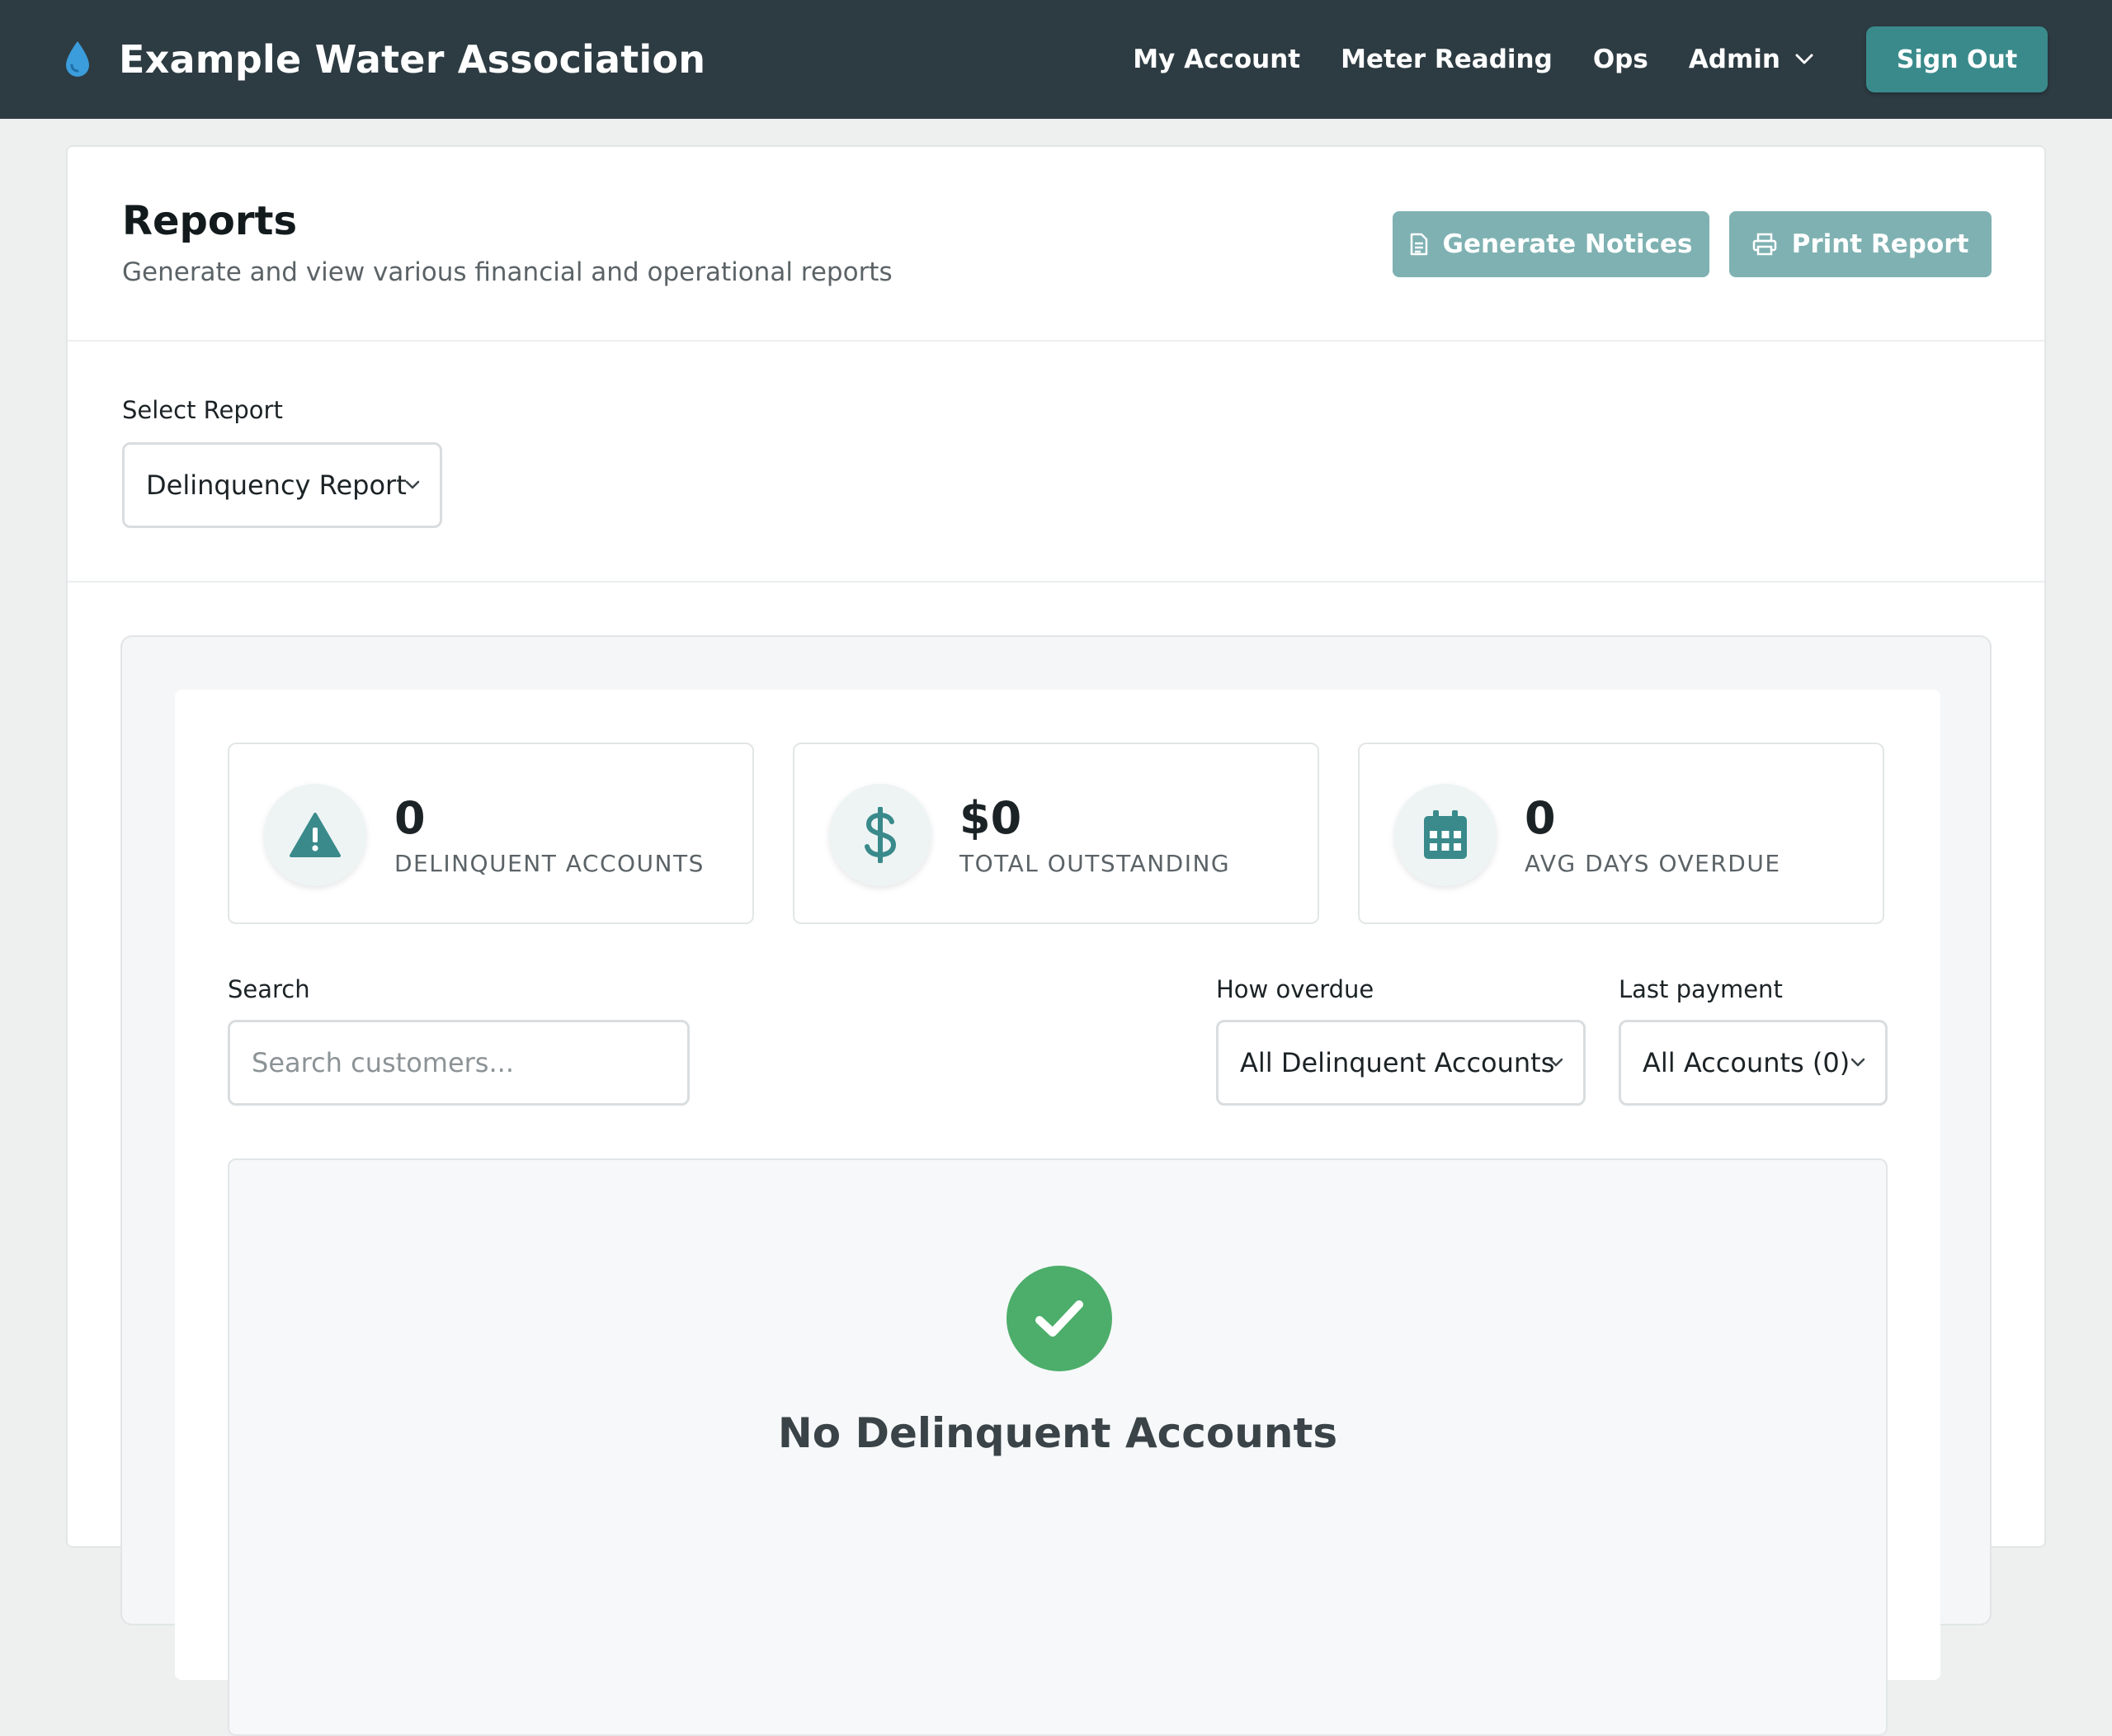 This screenshot has height=1736, width=2112. What do you see at coordinates (1447, 59) in the screenshot?
I see `nav-meter-reading: Meter Reading` at bounding box center [1447, 59].